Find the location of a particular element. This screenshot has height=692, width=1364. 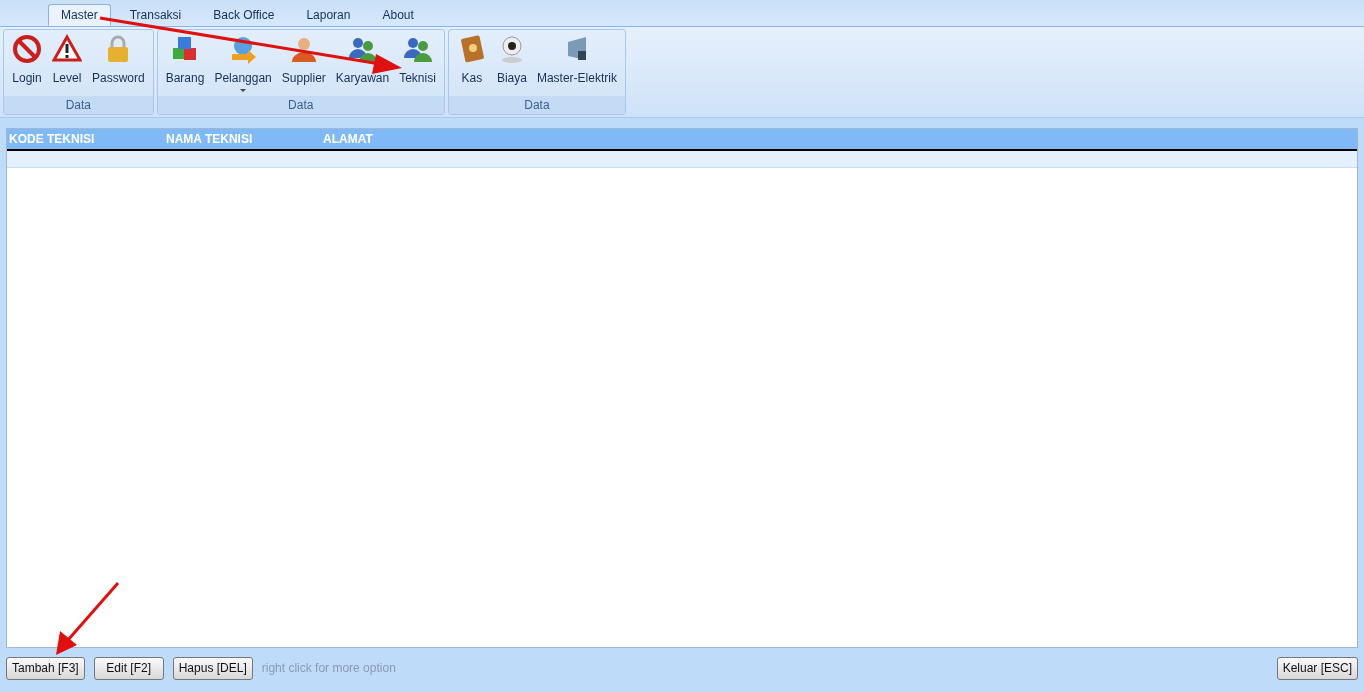

ribbon-button: Master-Elektrik is located at coordinates (576, 64).